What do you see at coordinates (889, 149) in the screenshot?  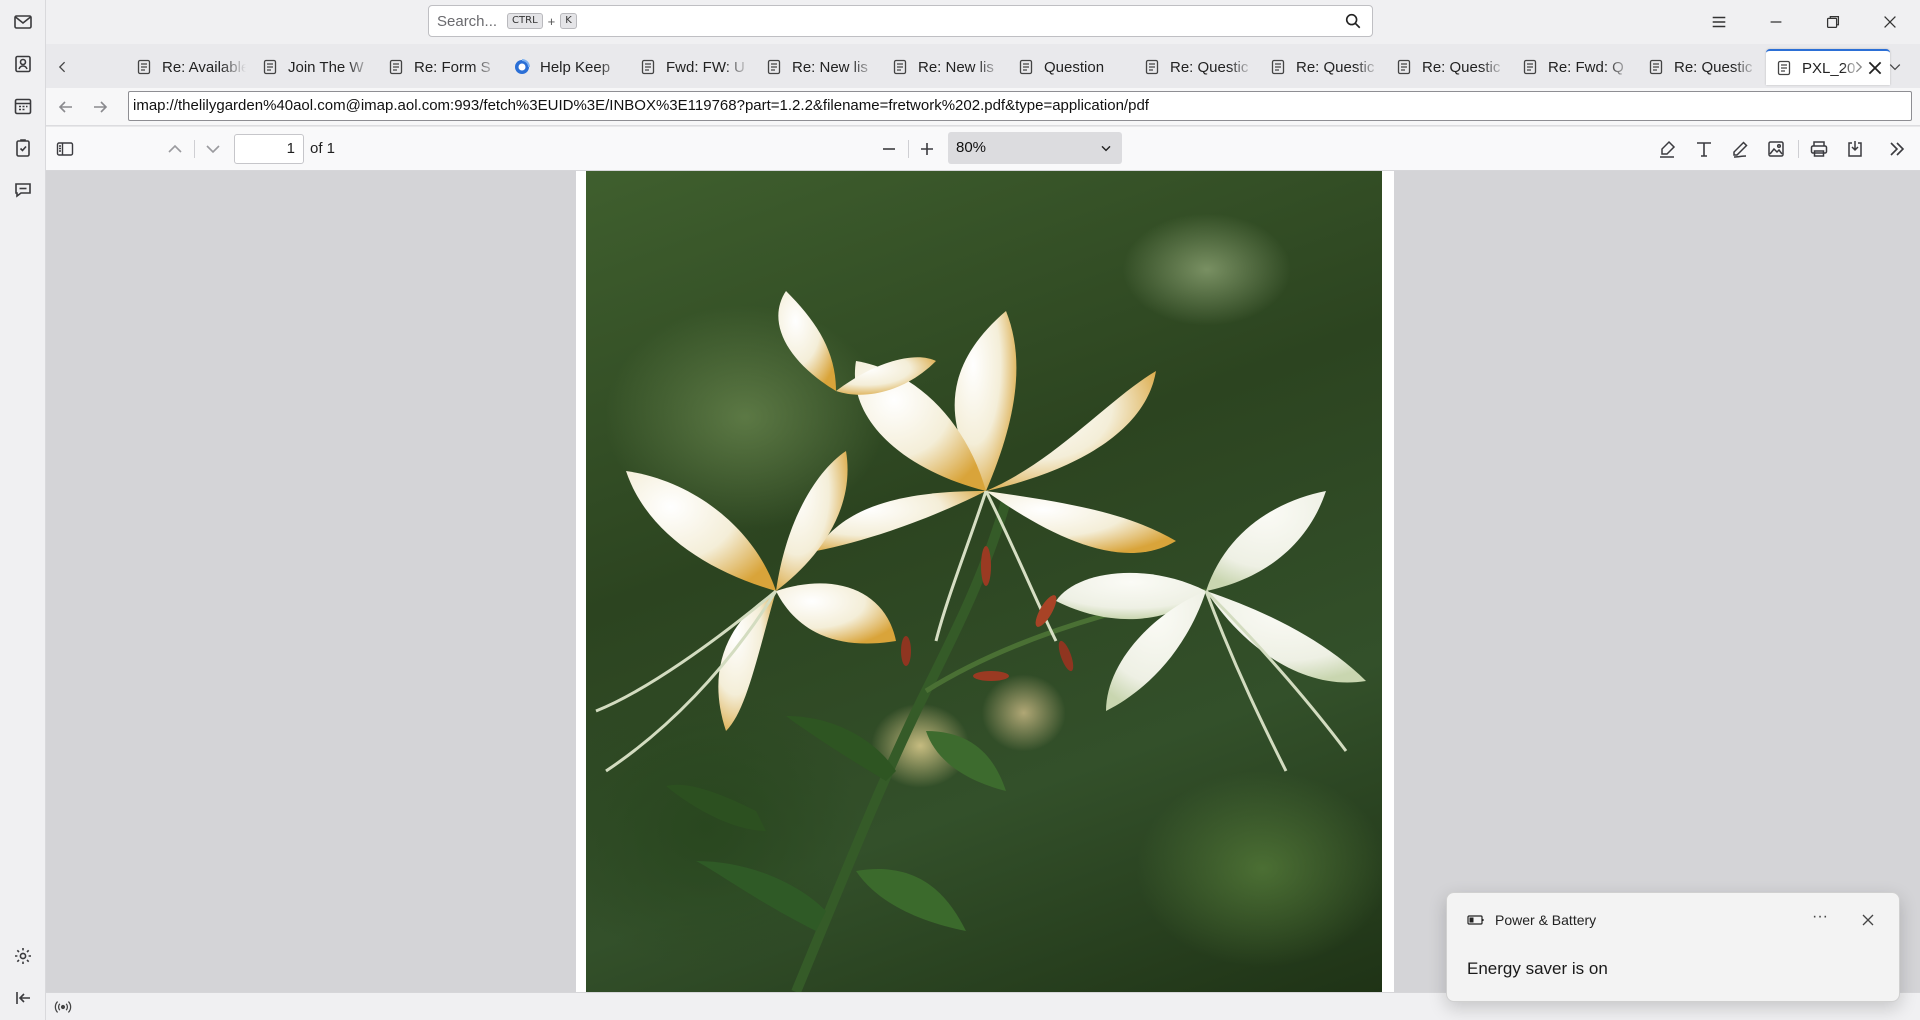 I see `zoom-out-icon` at bounding box center [889, 149].